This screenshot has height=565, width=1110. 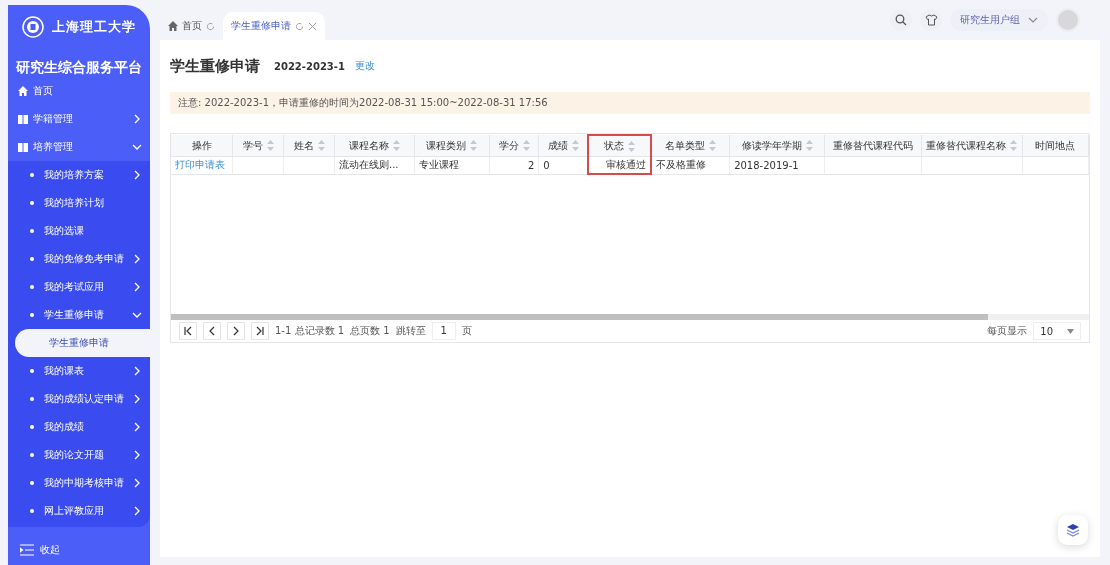 I want to click on column-header: 时间地点, so click(x=1055, y=146).